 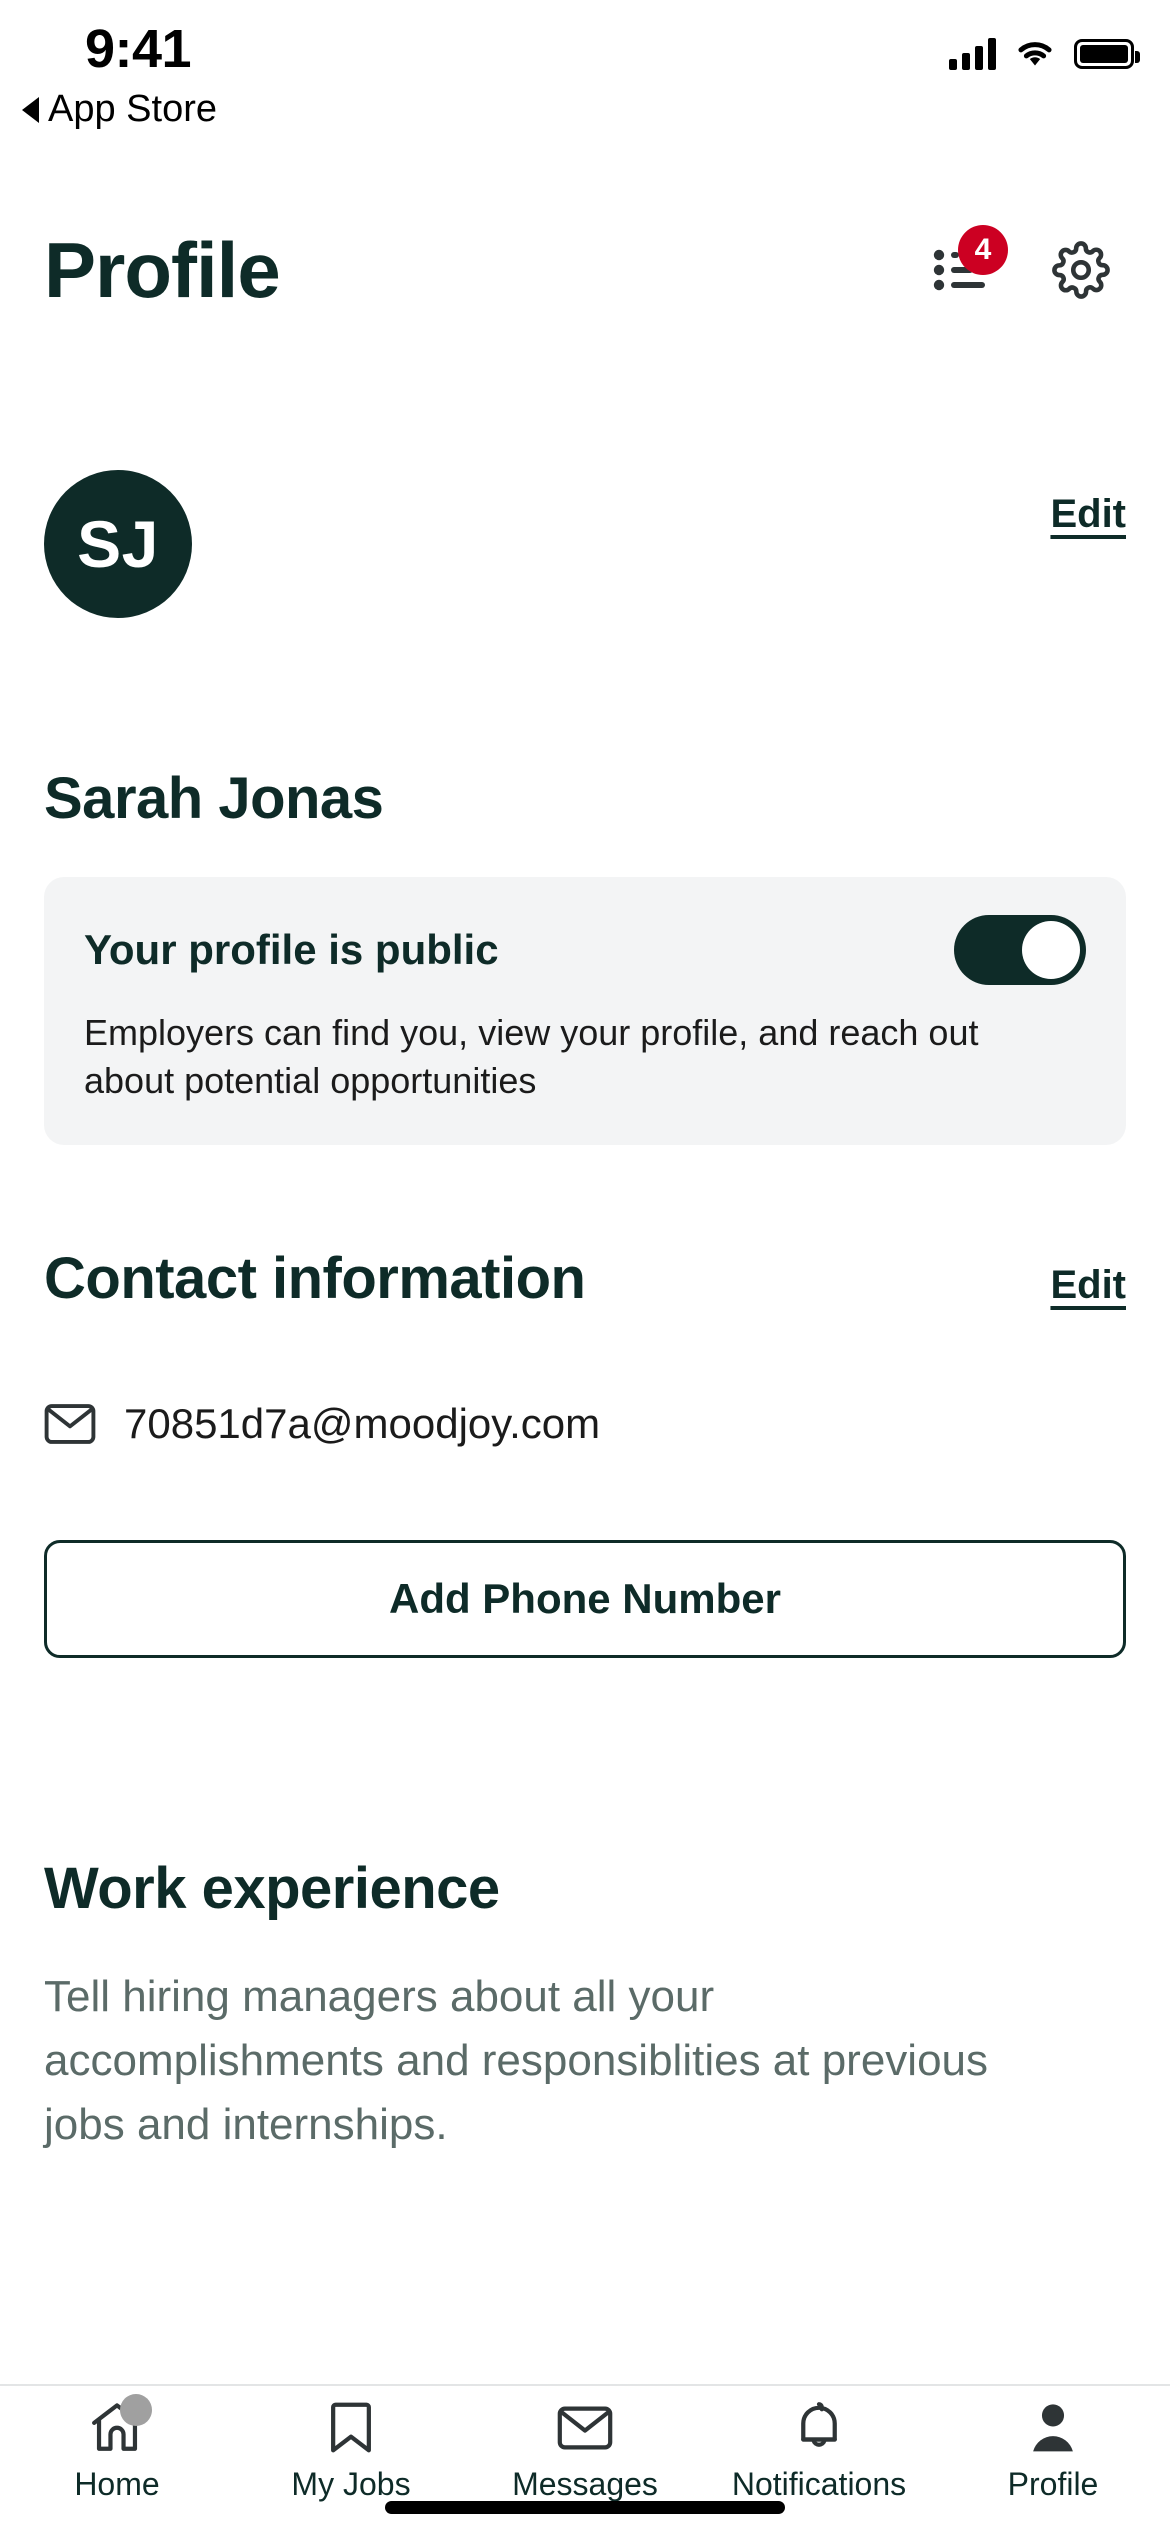 I want to click on status-bar: 9:41 App Store, so click(x=585, y=75).